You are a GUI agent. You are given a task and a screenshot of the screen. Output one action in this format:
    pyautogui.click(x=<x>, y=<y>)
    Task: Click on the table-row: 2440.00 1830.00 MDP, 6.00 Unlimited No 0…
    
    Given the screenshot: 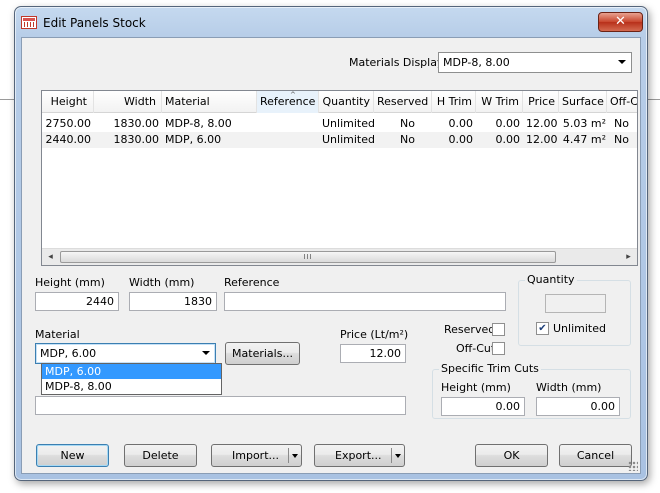 What is the action you would take?
    pyautogui.click(x=339, y=140)
    